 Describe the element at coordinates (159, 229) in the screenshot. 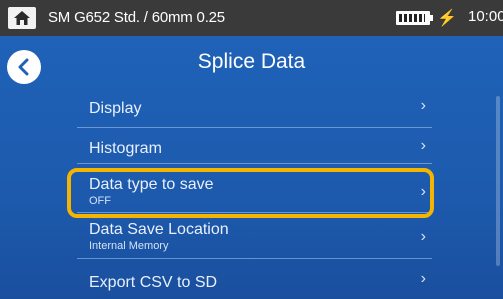

I see `menu-item-label: Data Save Location` at that location.